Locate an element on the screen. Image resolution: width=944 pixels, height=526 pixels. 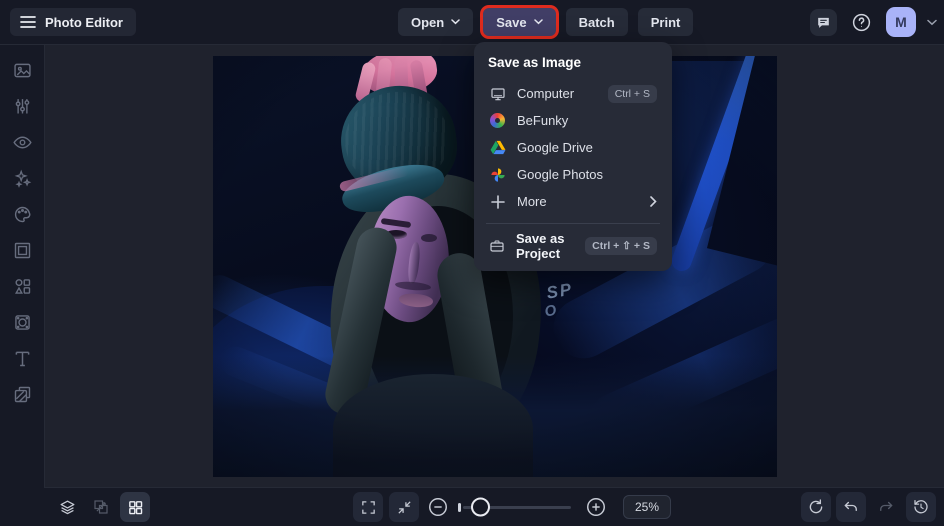
shapes-icon is located at coordinates (22, 286).